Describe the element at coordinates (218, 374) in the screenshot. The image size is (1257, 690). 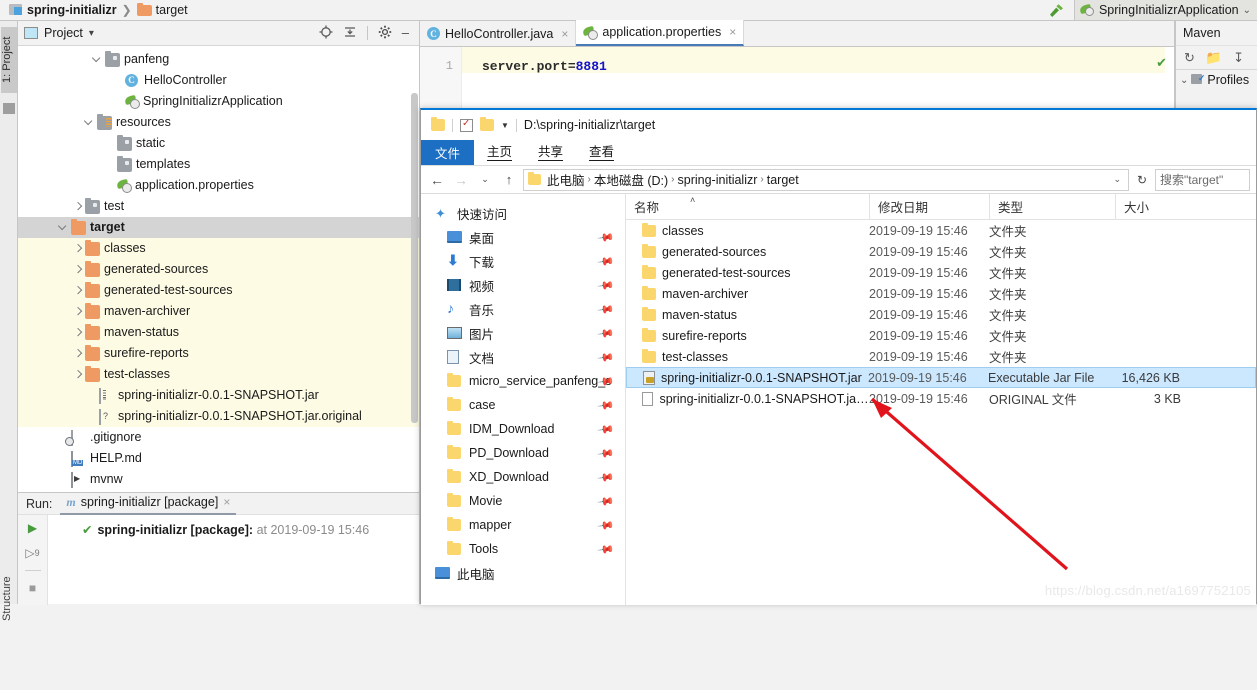
I see `tree-node-test-classes: test-classes` at that location.